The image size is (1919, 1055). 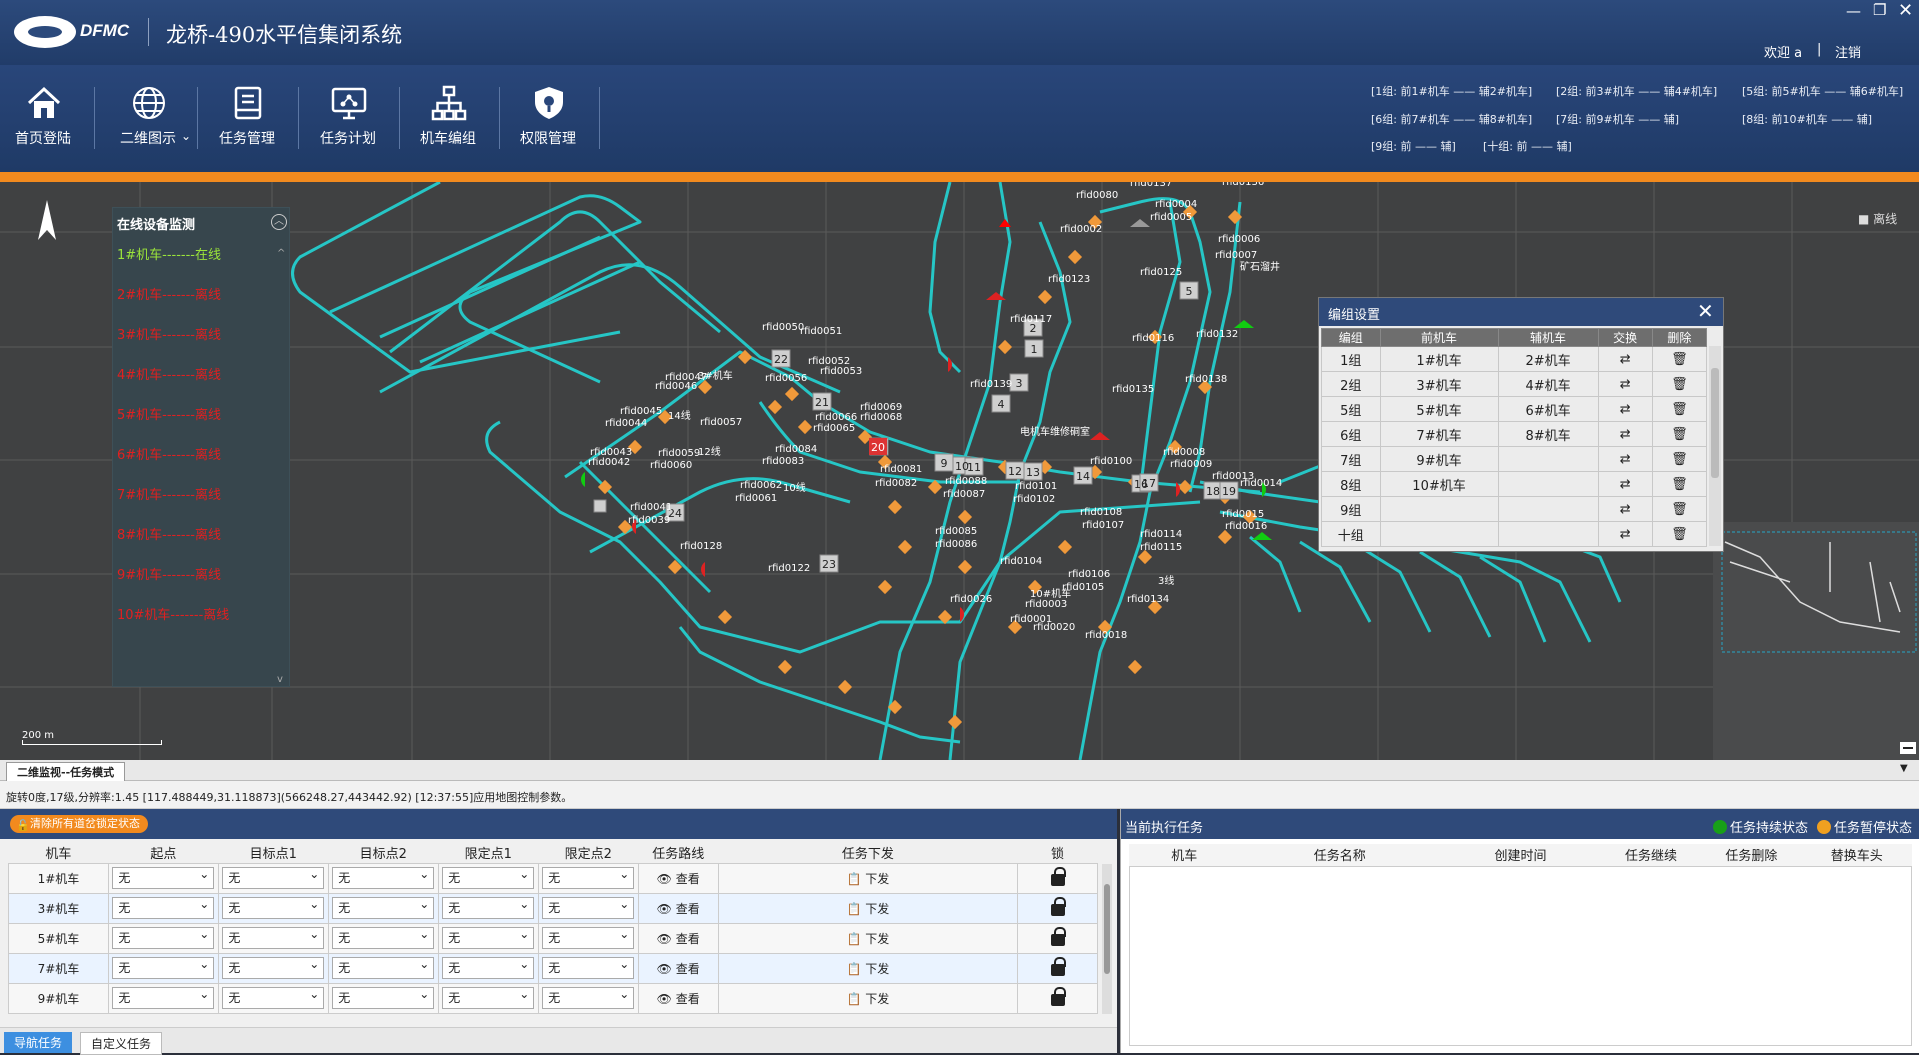 I want to click on current-tasks-header: 当前执行任务 任务持续状态 任务暂停状态, so click(x=1520, y=824).